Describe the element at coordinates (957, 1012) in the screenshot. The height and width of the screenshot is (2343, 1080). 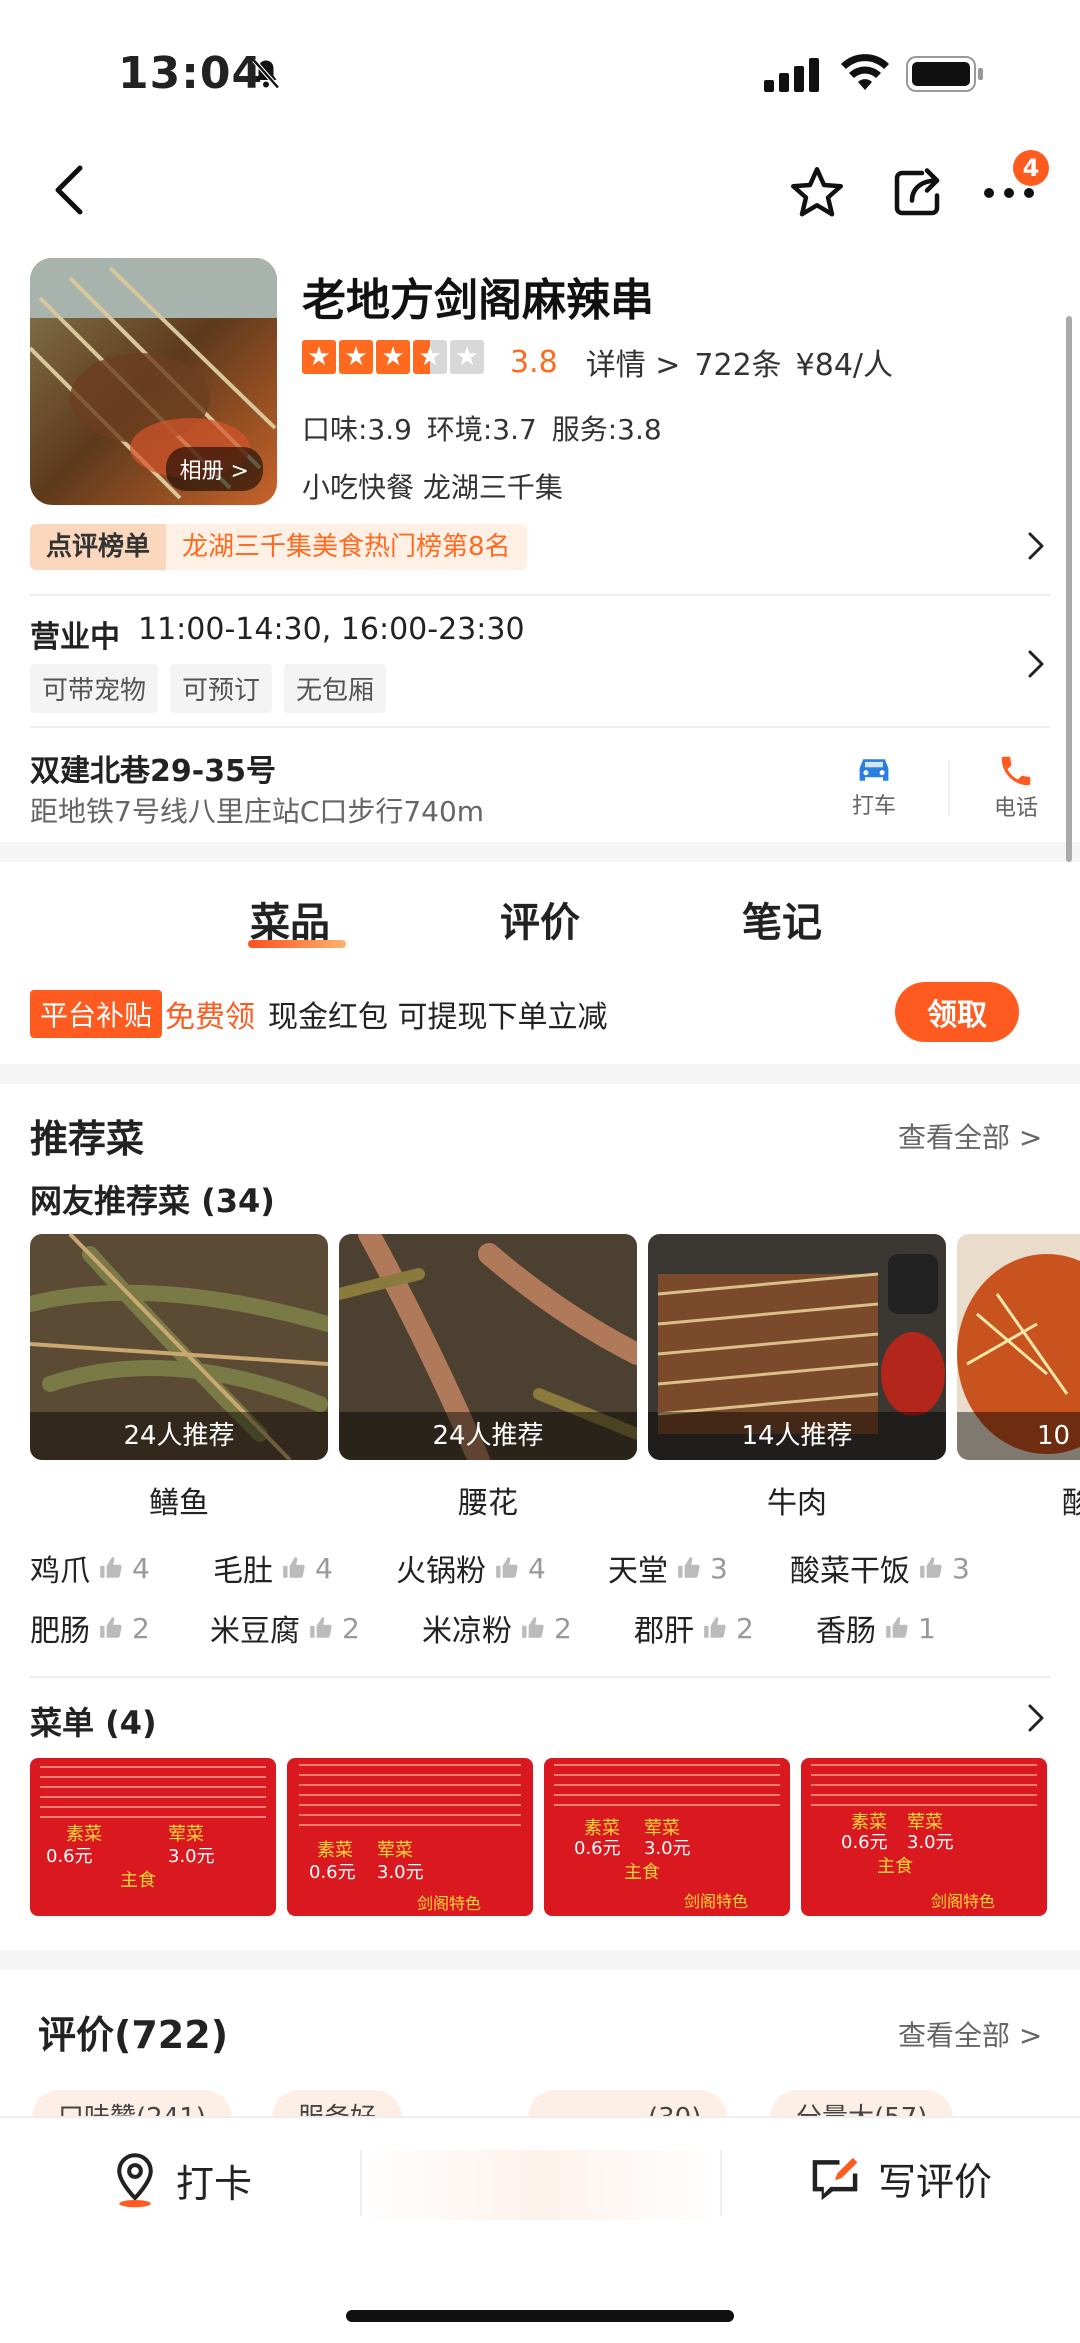
I see `claim-button: 领取` at that location.